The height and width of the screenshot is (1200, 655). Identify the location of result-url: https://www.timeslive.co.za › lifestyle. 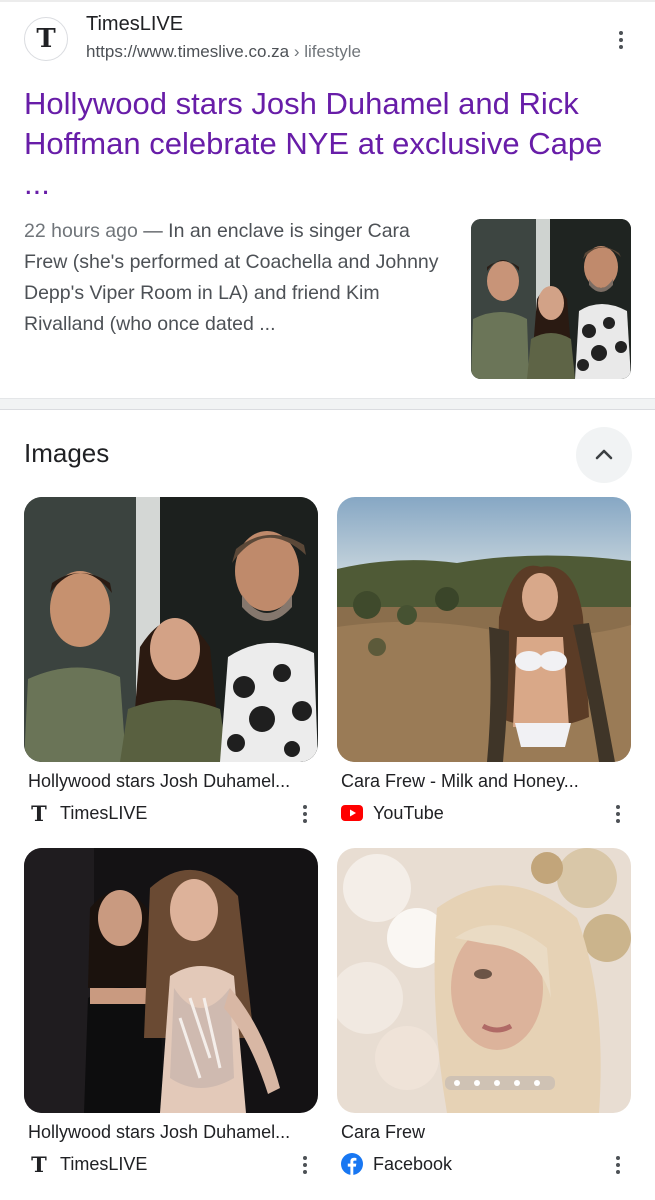
(223, 52).